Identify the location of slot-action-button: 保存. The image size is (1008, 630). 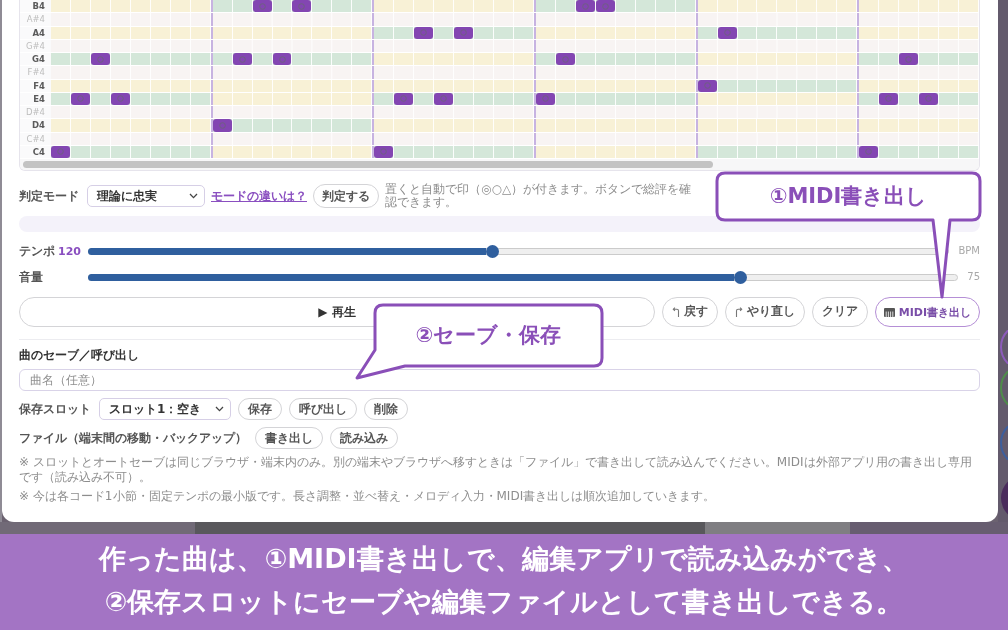
(260, 409).